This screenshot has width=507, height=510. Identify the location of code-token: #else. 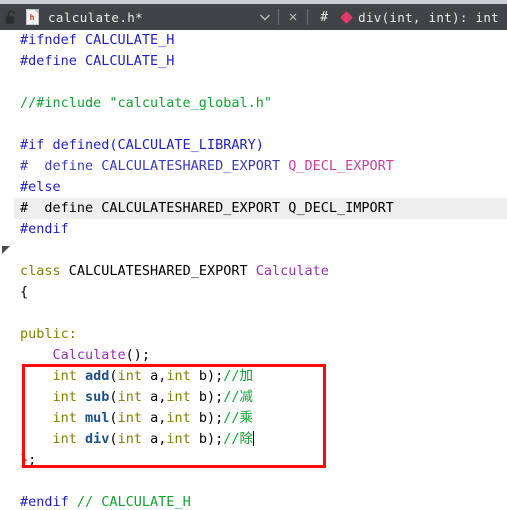
(40, 187).